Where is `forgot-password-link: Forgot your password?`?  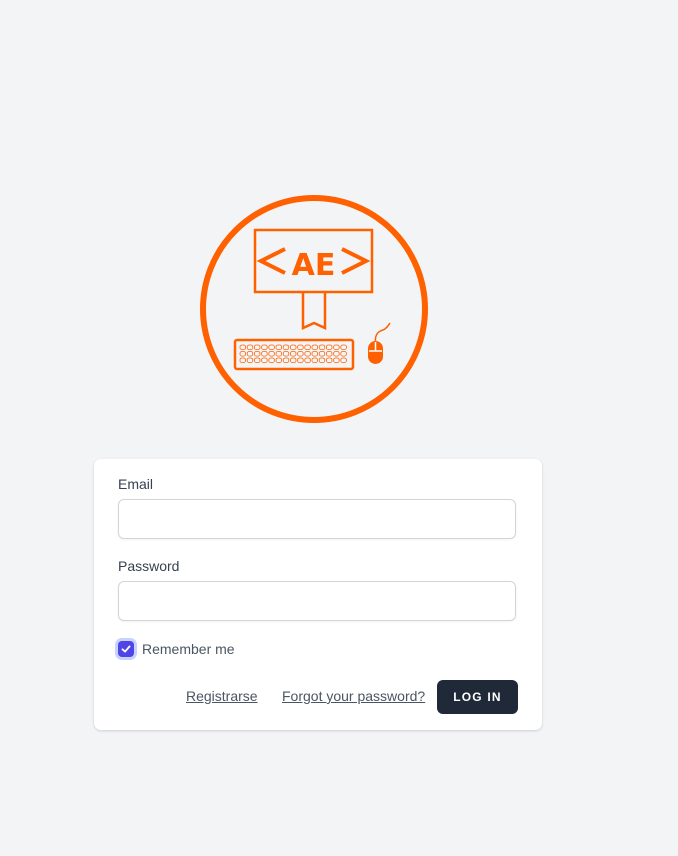 forgot-password-link: Forgot your password? is located at coordinates (353, 696).